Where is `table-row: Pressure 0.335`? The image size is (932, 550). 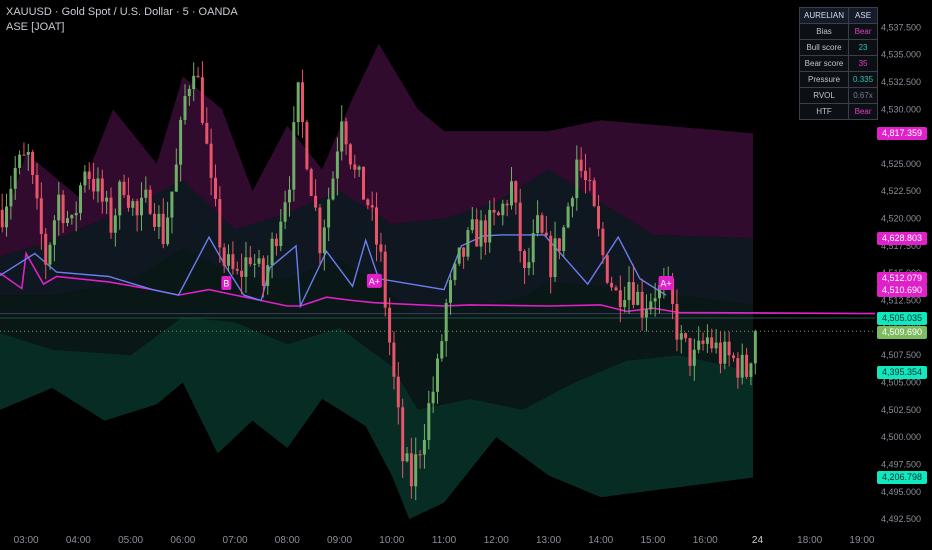
table-row: Pressure 0.335 is located at coordinates (838, 79).